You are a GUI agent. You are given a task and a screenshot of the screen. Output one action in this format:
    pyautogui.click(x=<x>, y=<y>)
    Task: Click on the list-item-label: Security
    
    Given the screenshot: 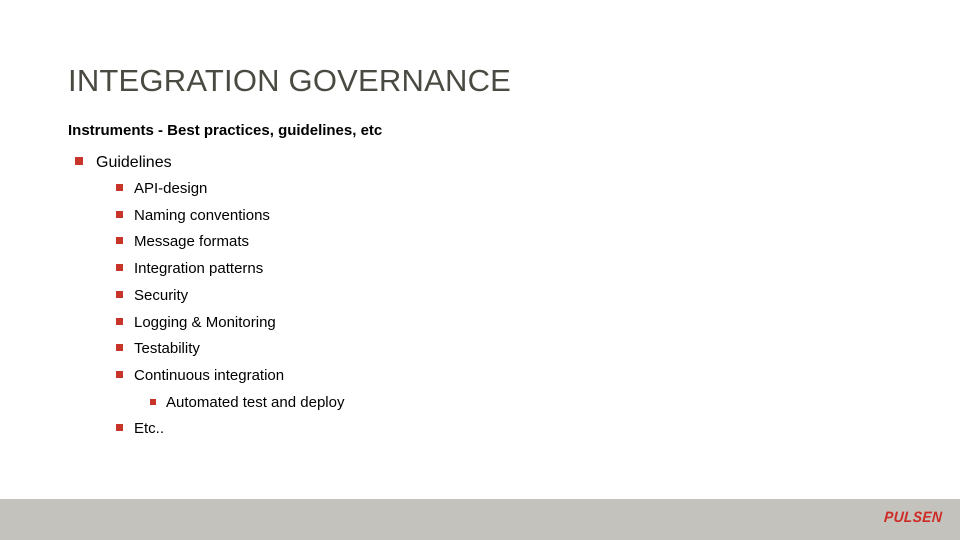 What is the action you would take?
    pyautogui.click(x=161, y=295)
    